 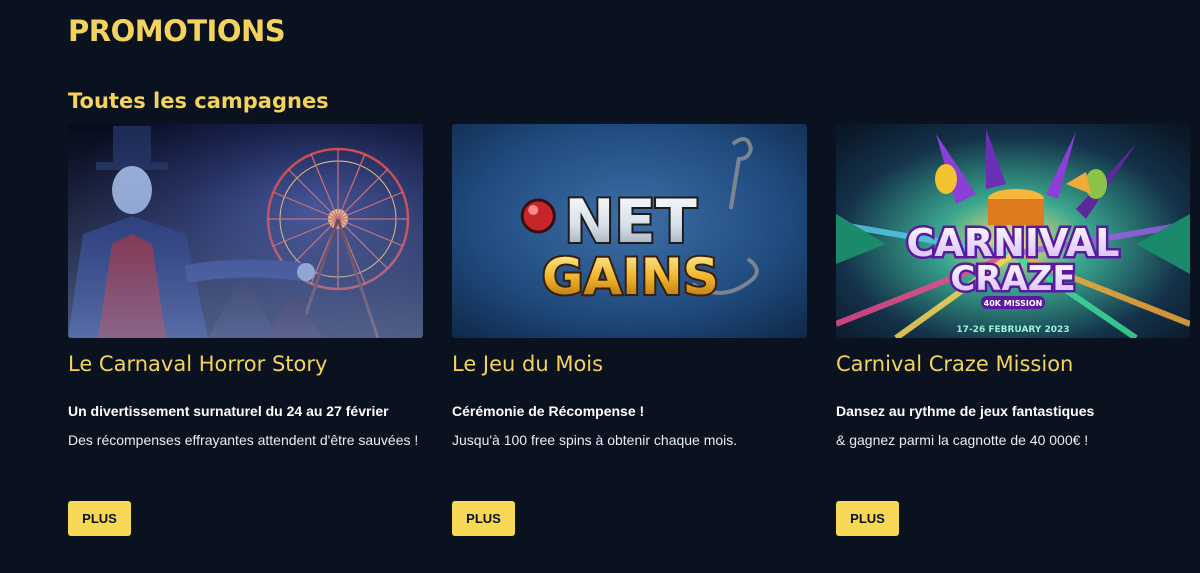 I want to click on promo-image-net-gains: NET GAINS, so click(x=629, y=231).